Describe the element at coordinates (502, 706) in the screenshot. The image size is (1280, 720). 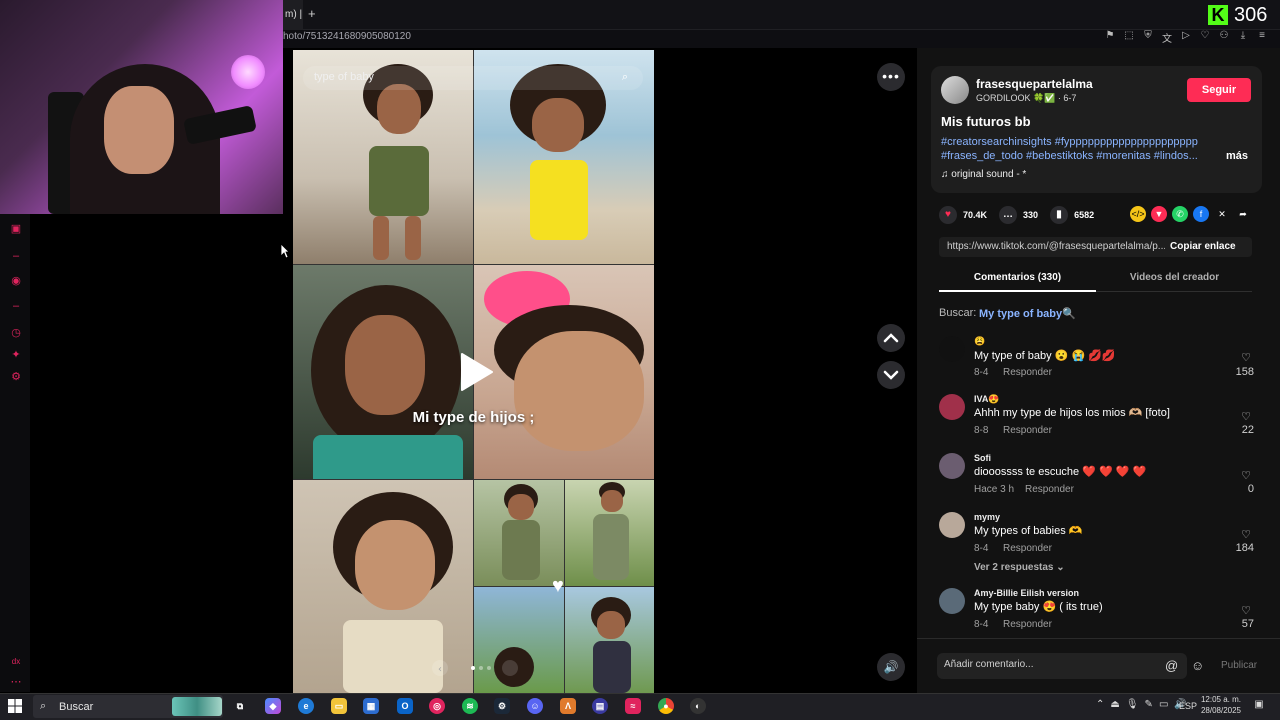
I see `steam-icon: ⚙` at that location.